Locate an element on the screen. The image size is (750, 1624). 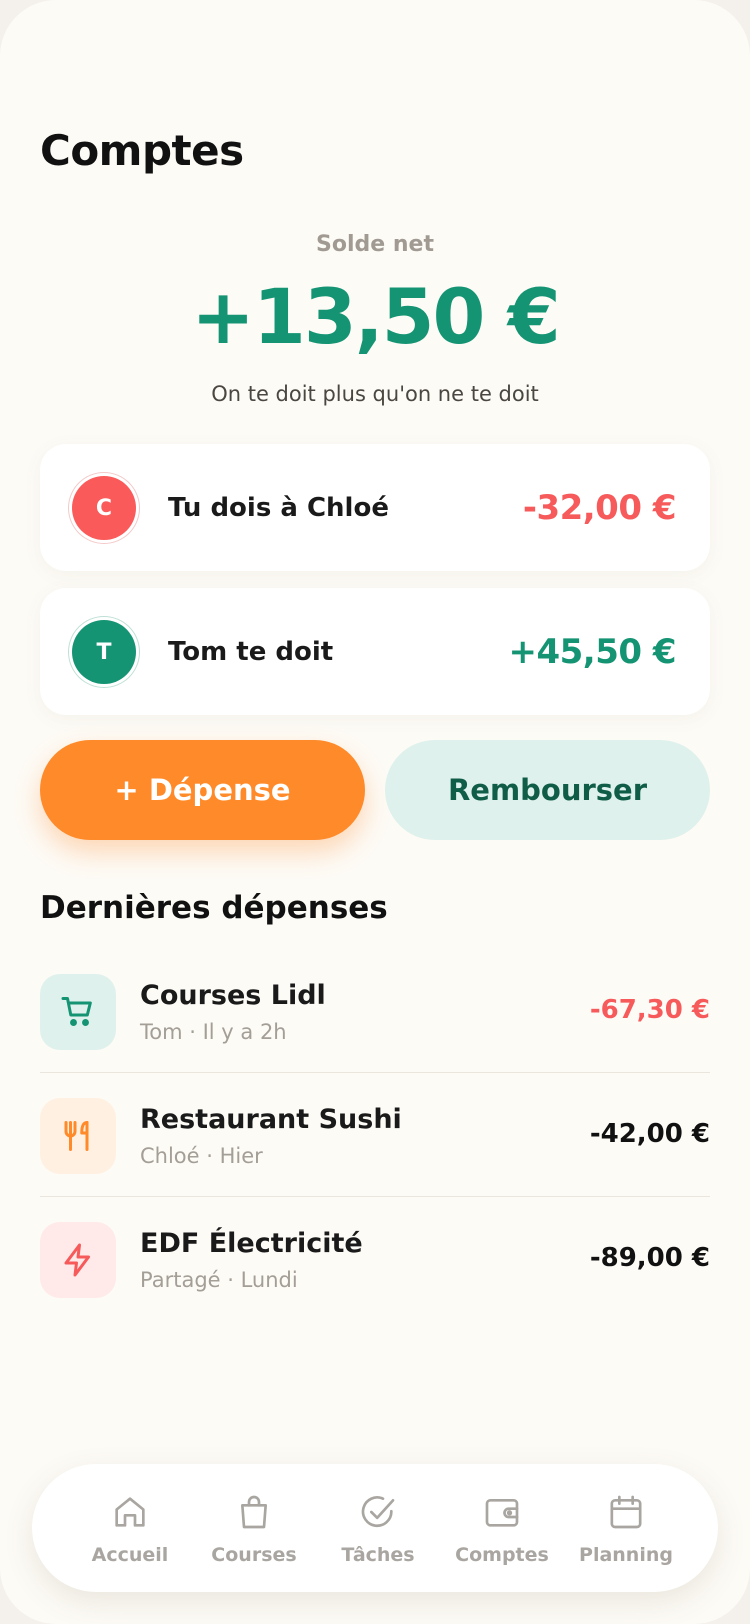
list-item: EDF Électricité Partagé · Lundi -89,00 € is located at coordinates (375, 1258).